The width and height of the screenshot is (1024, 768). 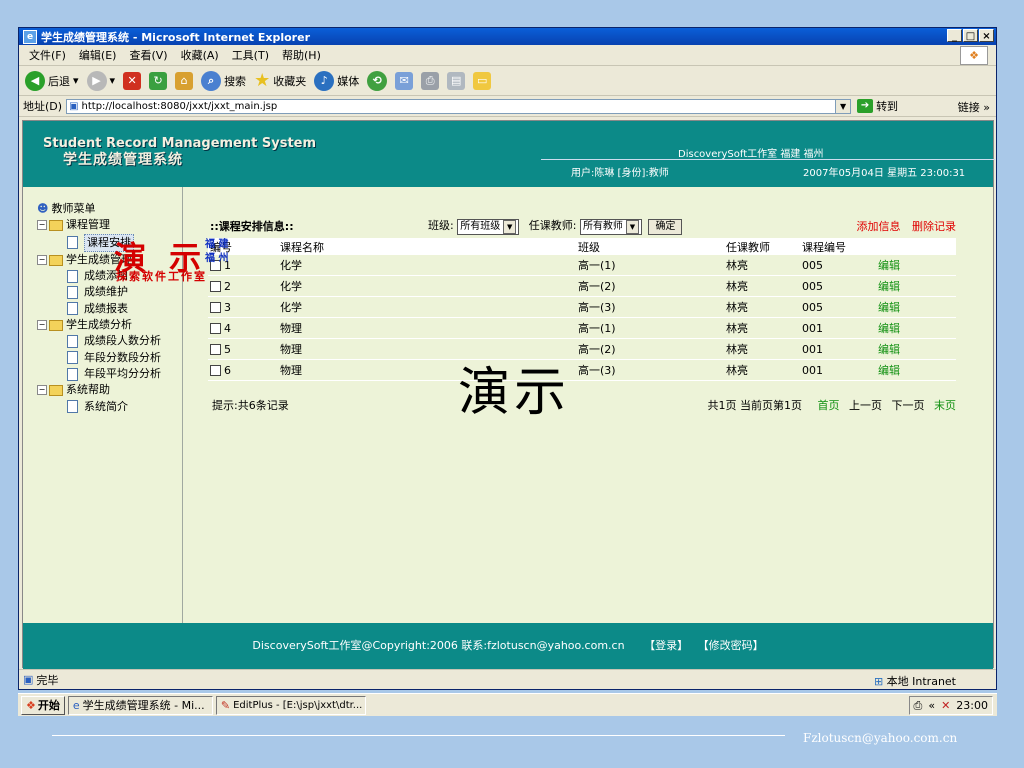 What do you see at coordinates (945, 405) in the screenshot?
I see `last-page-link: 末页` at bounding box center [945, 405].